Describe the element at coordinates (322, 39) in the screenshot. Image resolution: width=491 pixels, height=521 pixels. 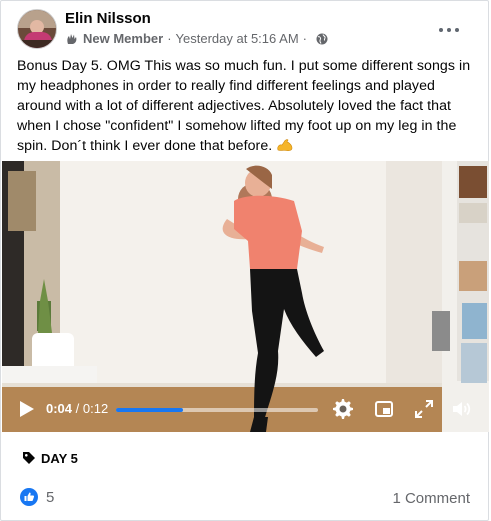
I see `globe-icon` at that location.